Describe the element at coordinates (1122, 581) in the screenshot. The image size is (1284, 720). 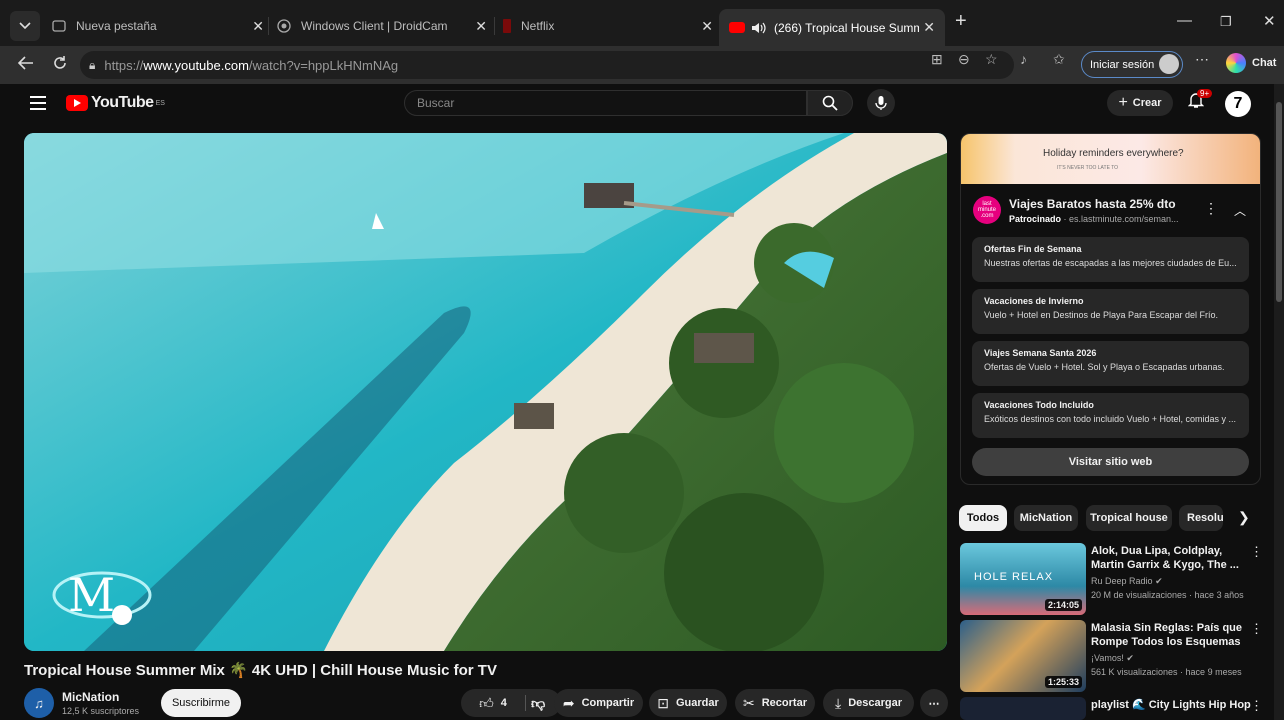
I see `channel-label: Ru Deep Radio` at that location.